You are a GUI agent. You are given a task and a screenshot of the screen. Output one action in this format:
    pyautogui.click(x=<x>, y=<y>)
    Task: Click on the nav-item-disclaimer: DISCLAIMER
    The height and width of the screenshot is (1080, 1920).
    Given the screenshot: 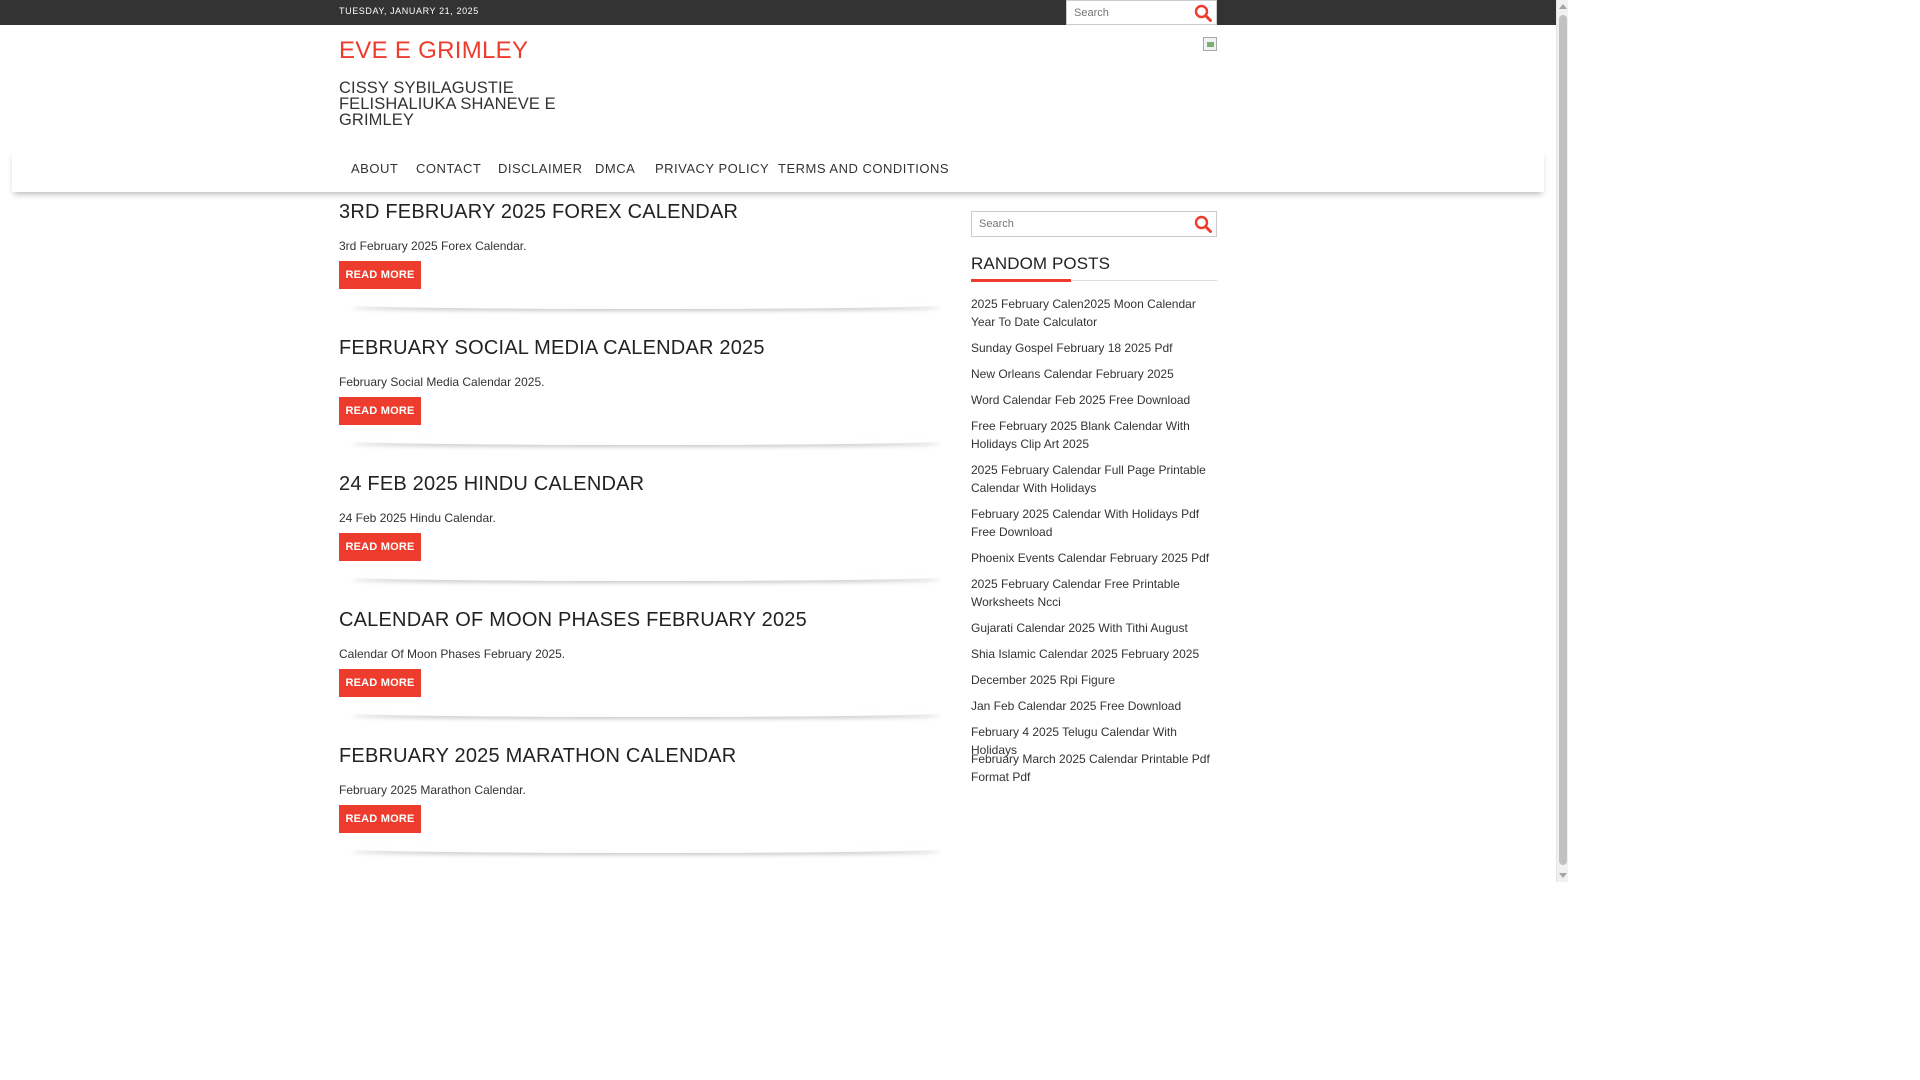 What is the action you would take?
    pyautogui.click(x=540, y=168)
    